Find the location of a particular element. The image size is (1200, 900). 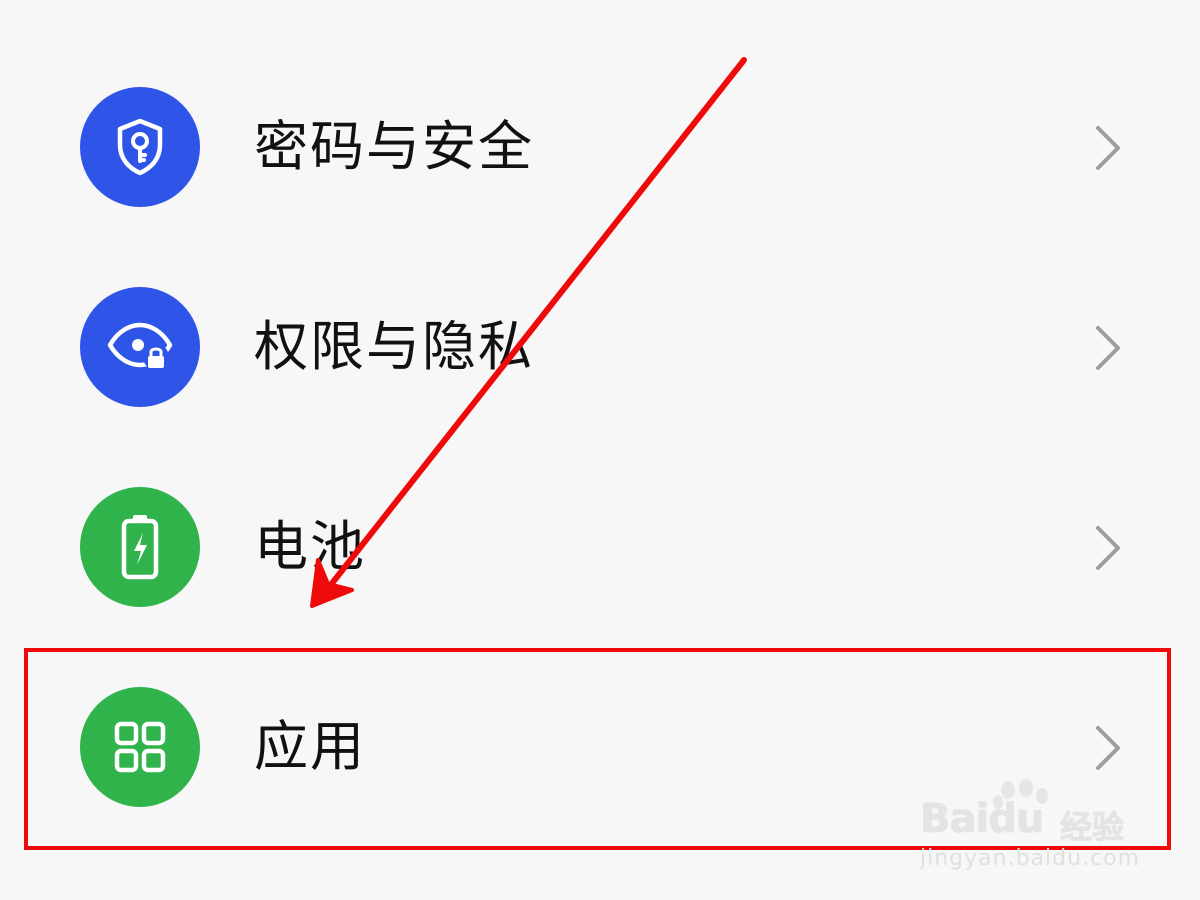

battery-icon is located at coordinates (140, 547).